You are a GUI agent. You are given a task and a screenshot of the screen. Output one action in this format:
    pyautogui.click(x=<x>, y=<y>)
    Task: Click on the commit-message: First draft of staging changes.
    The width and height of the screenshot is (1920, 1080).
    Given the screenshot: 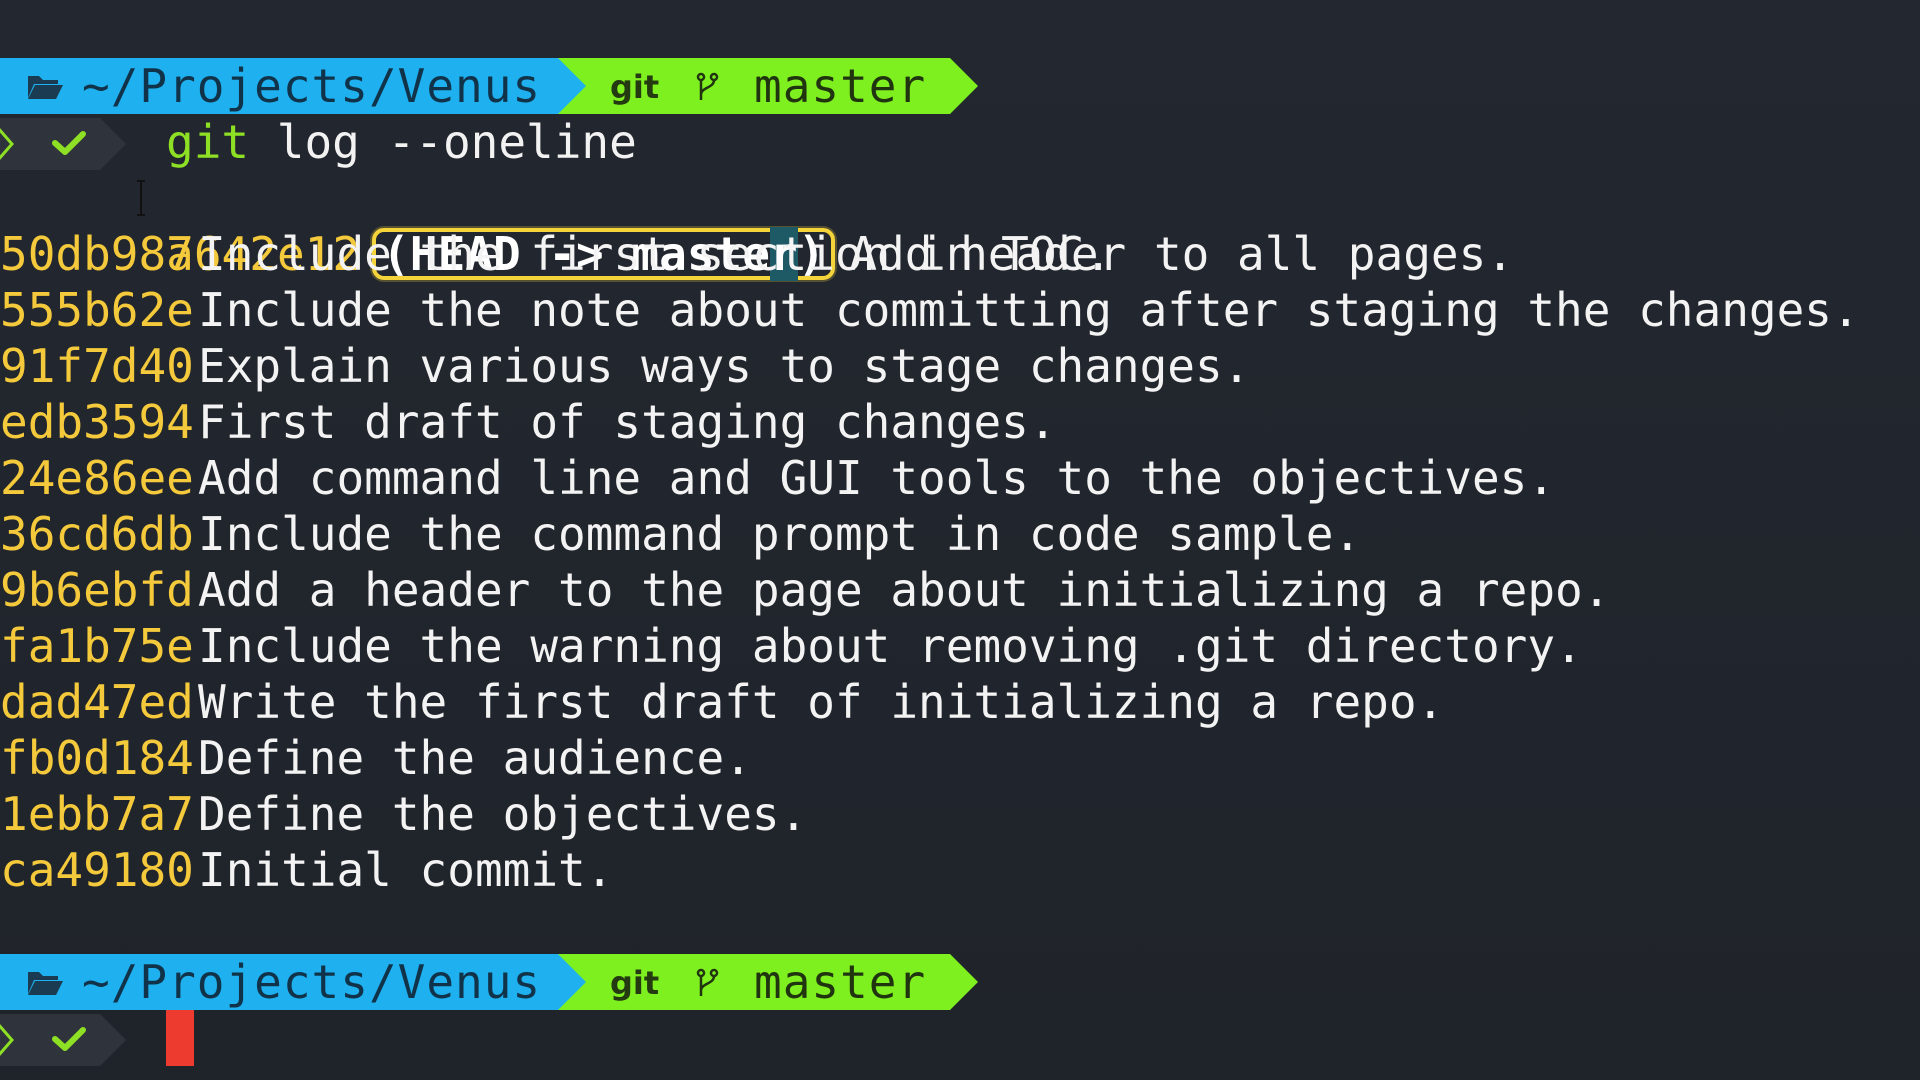 What is the action you would take?
    pyautogui.click(x=627, y=422)
    